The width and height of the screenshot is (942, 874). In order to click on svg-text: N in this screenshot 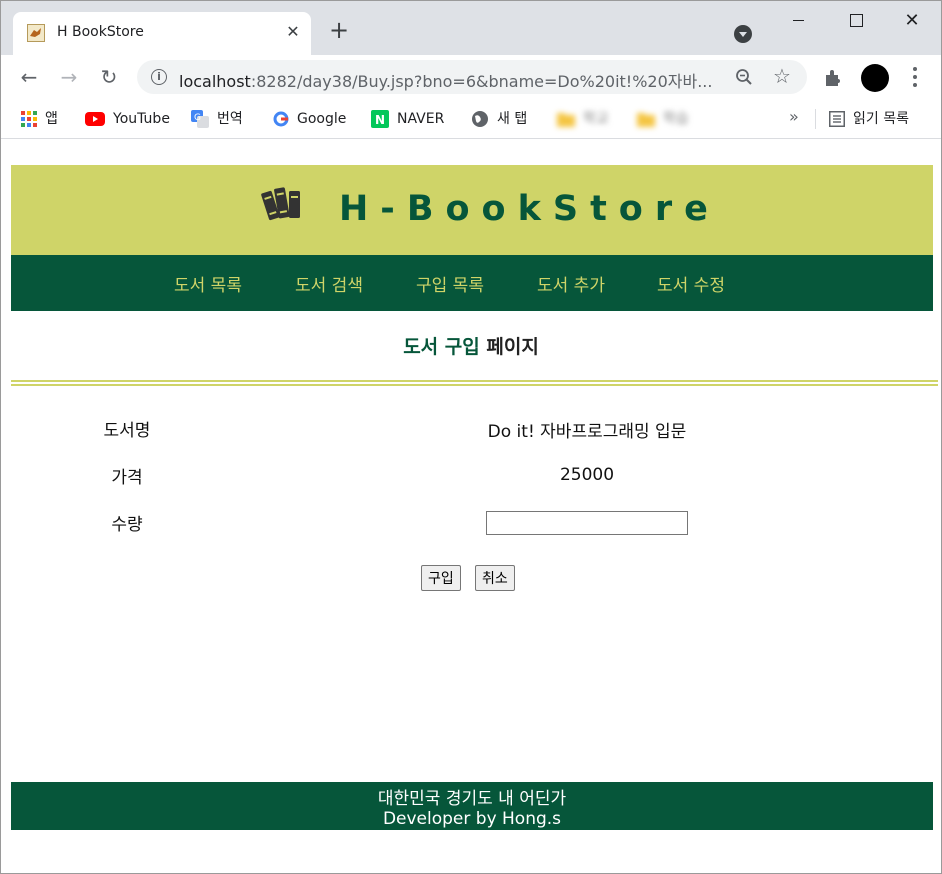, I will do `click(380, 120)`.